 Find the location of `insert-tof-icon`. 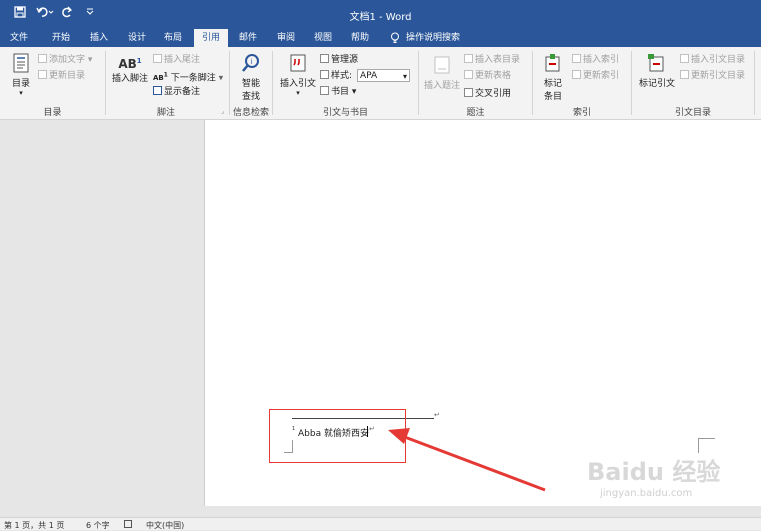

insert-tof-icon is located at coordinates (468, 58).